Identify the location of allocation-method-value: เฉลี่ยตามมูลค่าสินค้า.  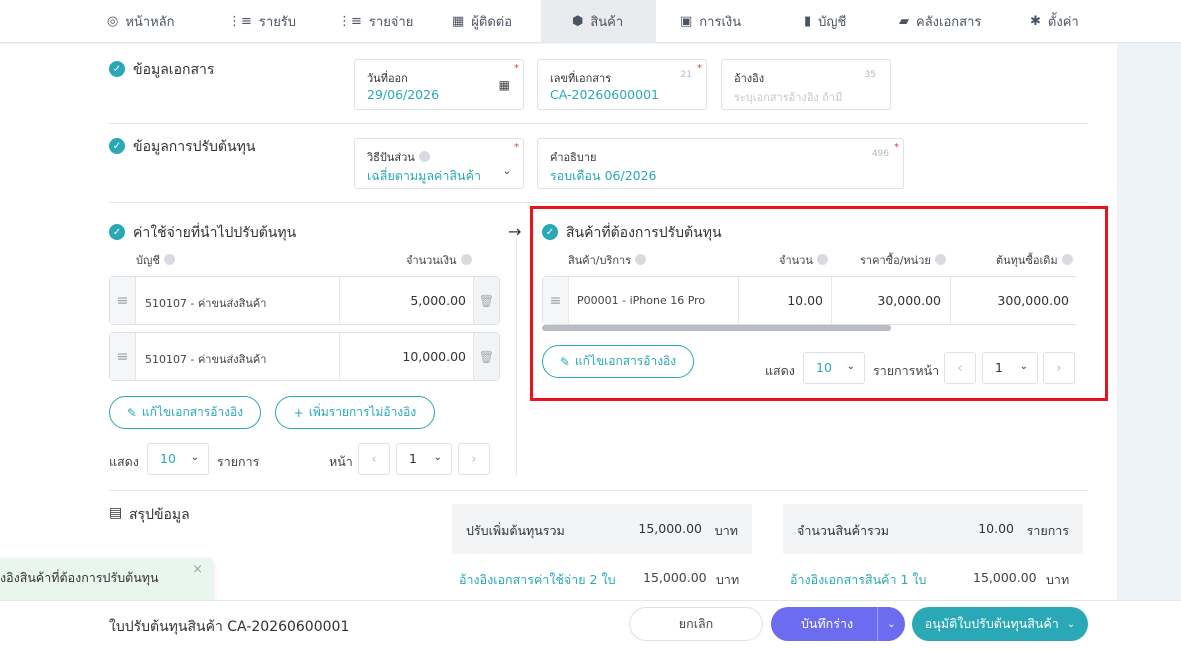
(424, 175).